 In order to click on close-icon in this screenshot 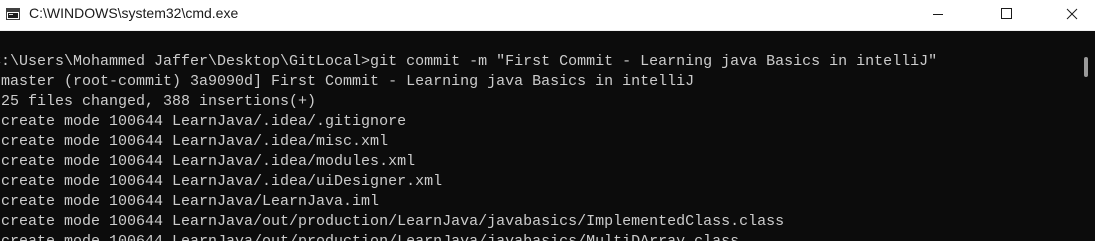, I will do `click(1072, 14)`.